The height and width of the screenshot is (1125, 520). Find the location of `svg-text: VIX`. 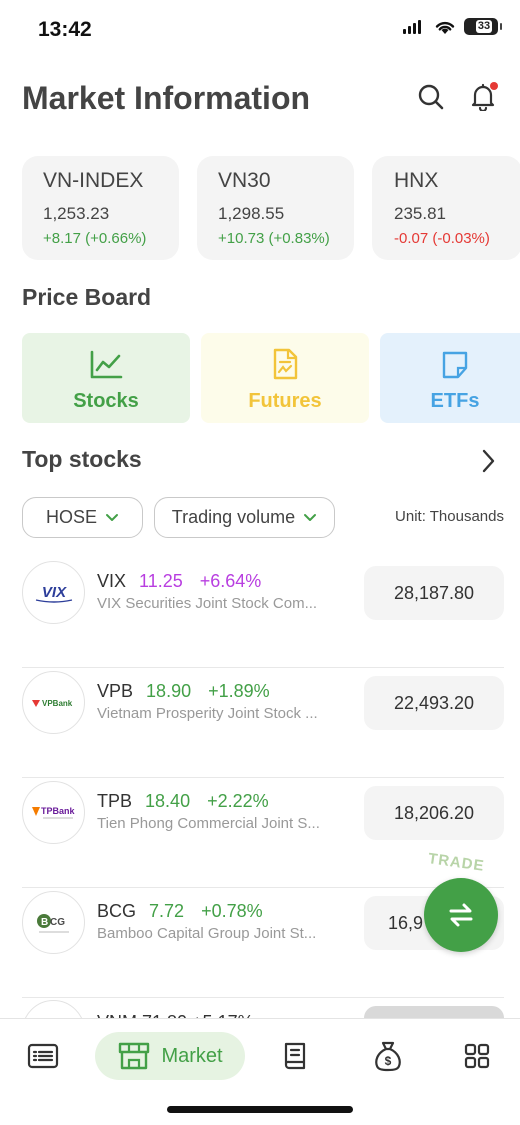

svg-text: VIX is located at coordinates (53, 592).